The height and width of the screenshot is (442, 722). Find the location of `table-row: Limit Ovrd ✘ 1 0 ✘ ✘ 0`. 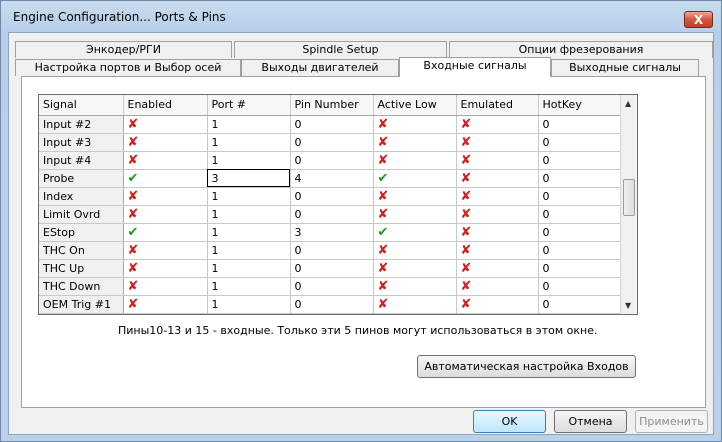

table-row: Limit Ovrd ✘ 1 0 ✘ ✘ 0 is located at coordinates (330, 214).